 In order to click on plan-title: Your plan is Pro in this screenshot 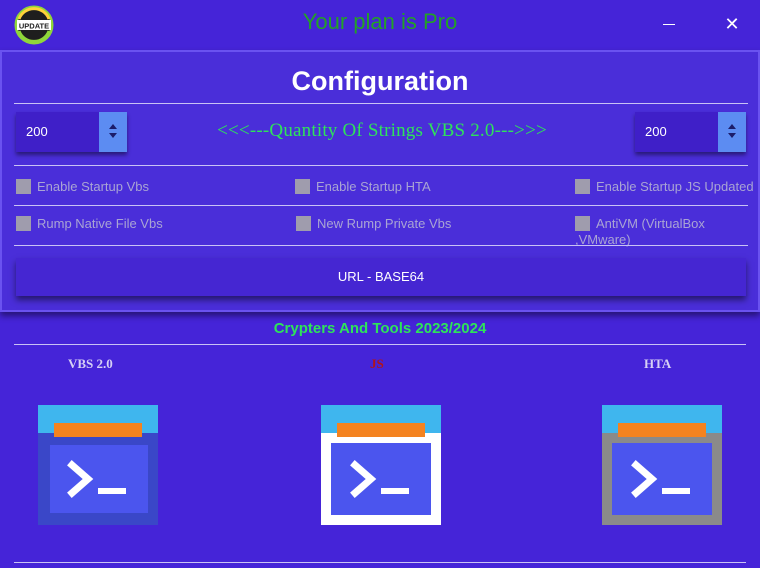, I will do `click(380, 21)`.